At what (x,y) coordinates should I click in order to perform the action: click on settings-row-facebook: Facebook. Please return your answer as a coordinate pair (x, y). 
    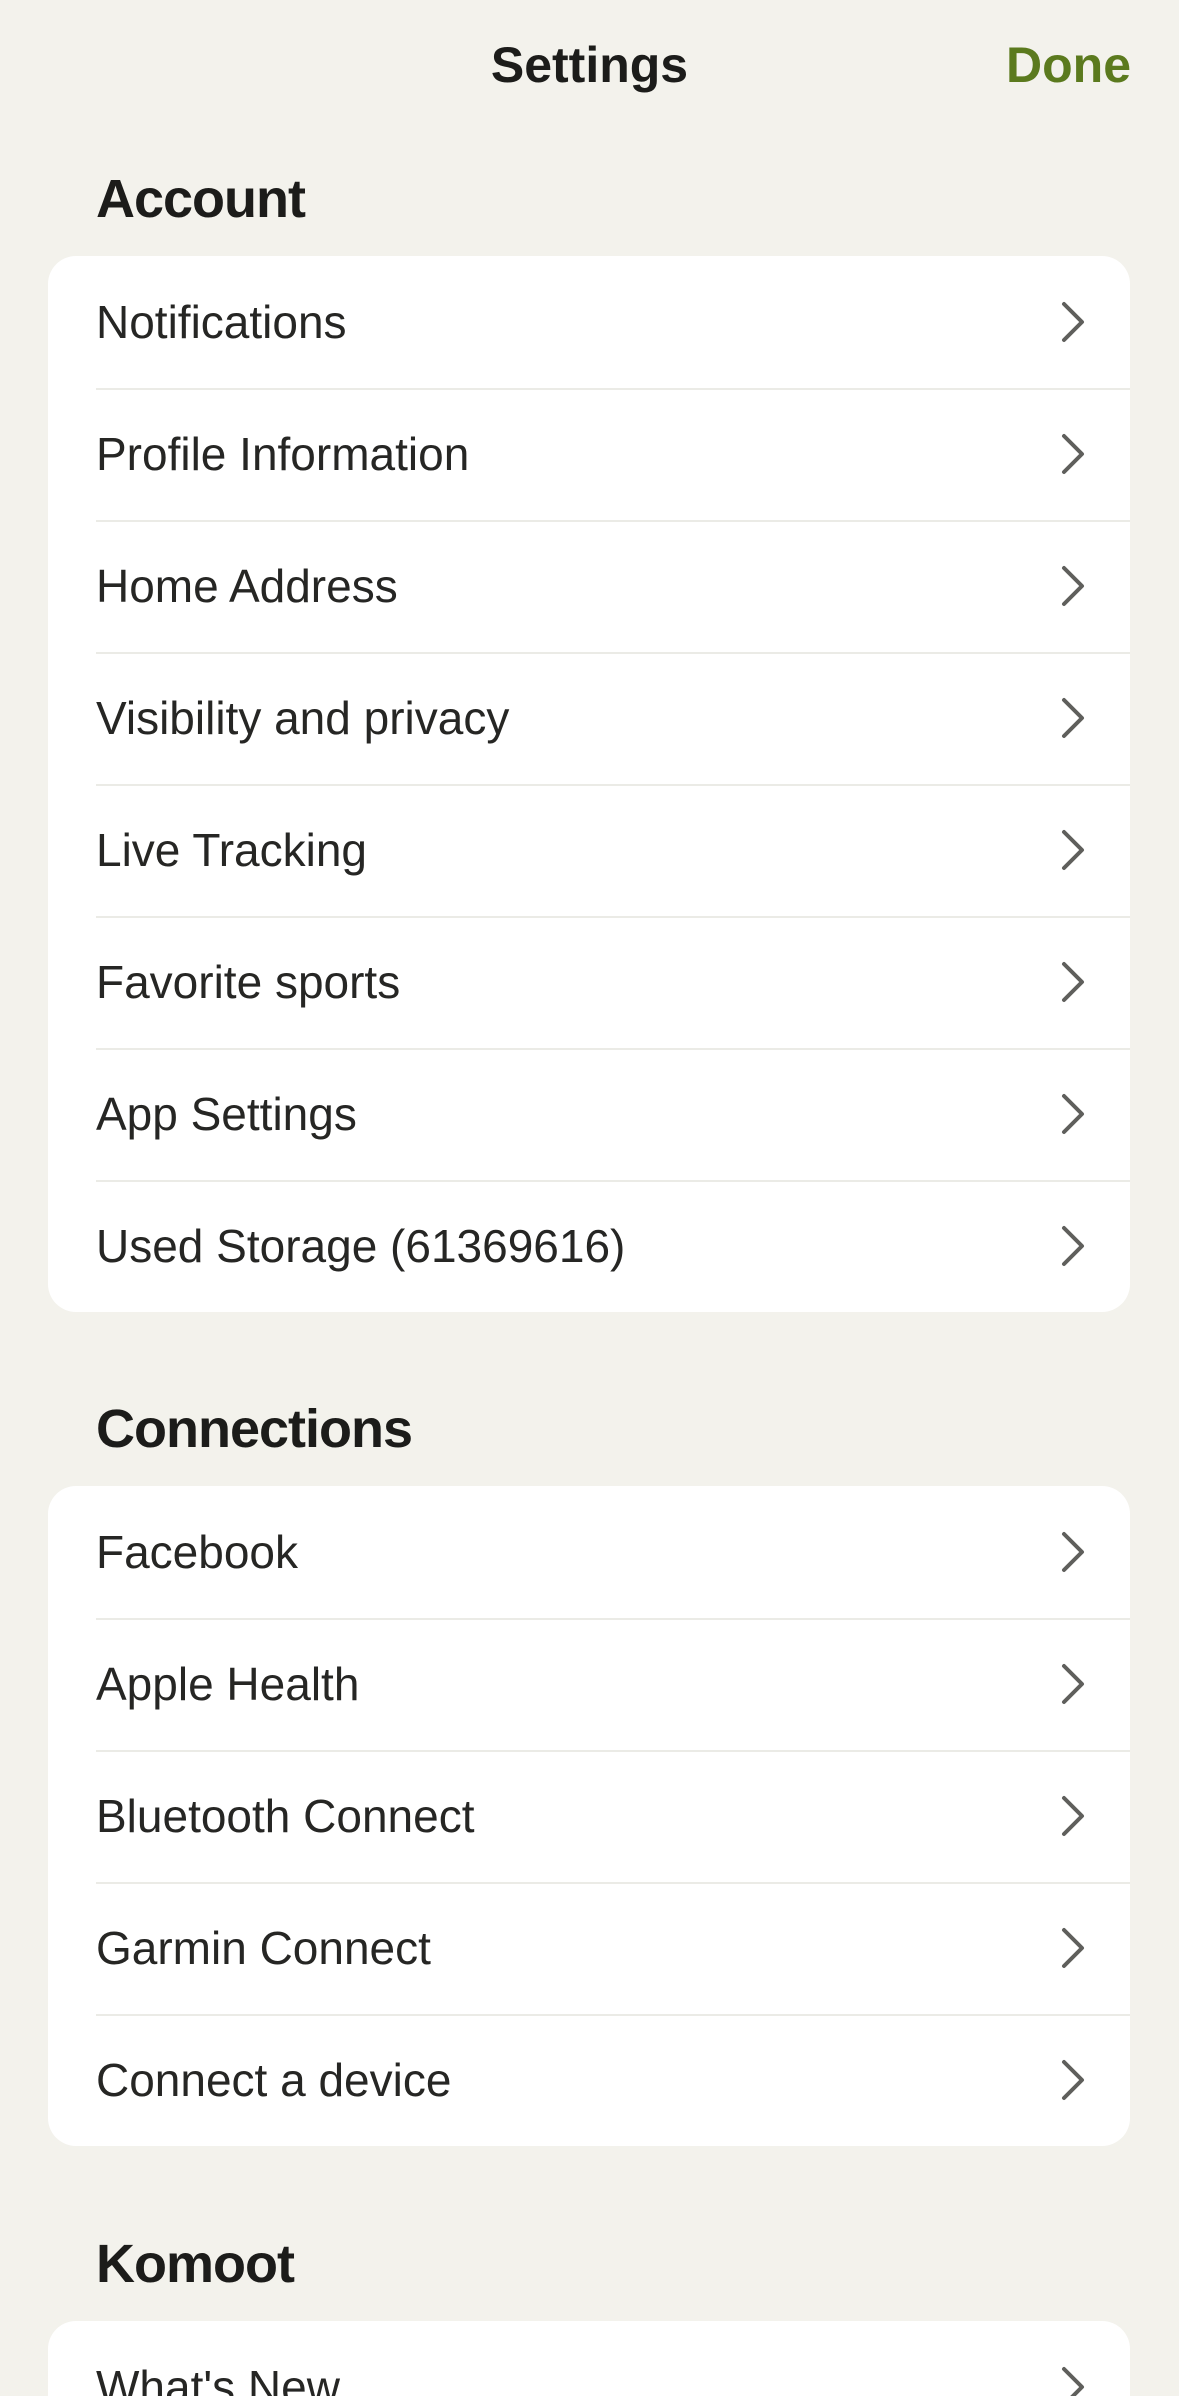
    Looking at the image, I should click on (589, 1552).